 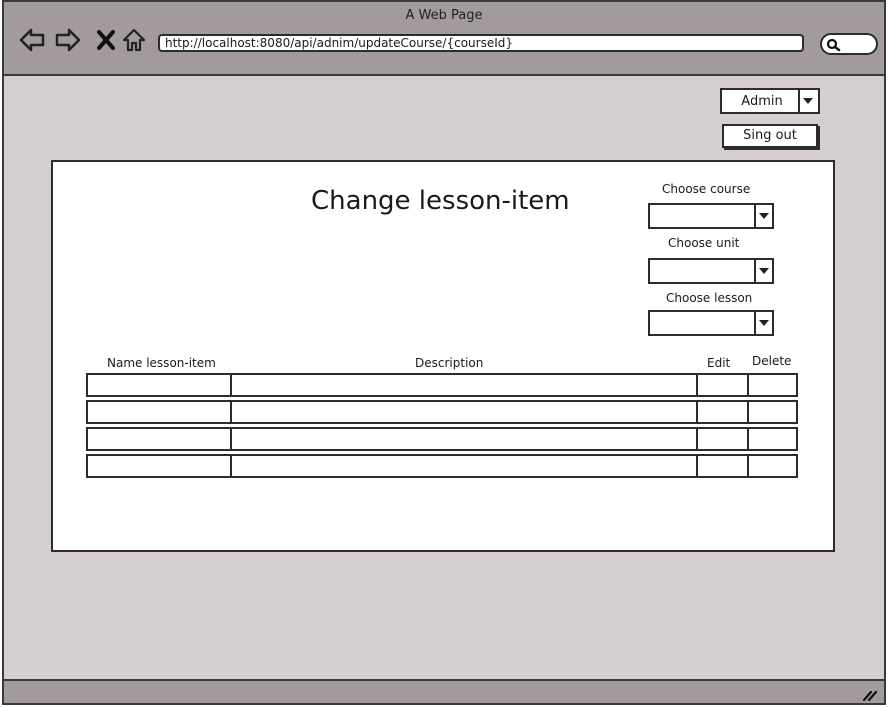 What do you see at coordinates (706, 189) in the screenshot?
I see `choose-course-label: Choose course` at bounding box center [706, 189].